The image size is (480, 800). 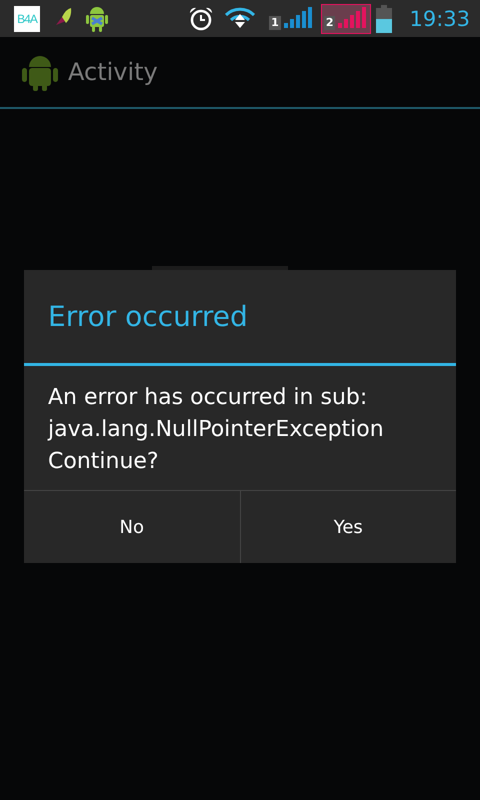 What do you see at coordinates (201, 19) in the screenshot?
I see `alarm-clock-icon` at bounding box center [201, 19].